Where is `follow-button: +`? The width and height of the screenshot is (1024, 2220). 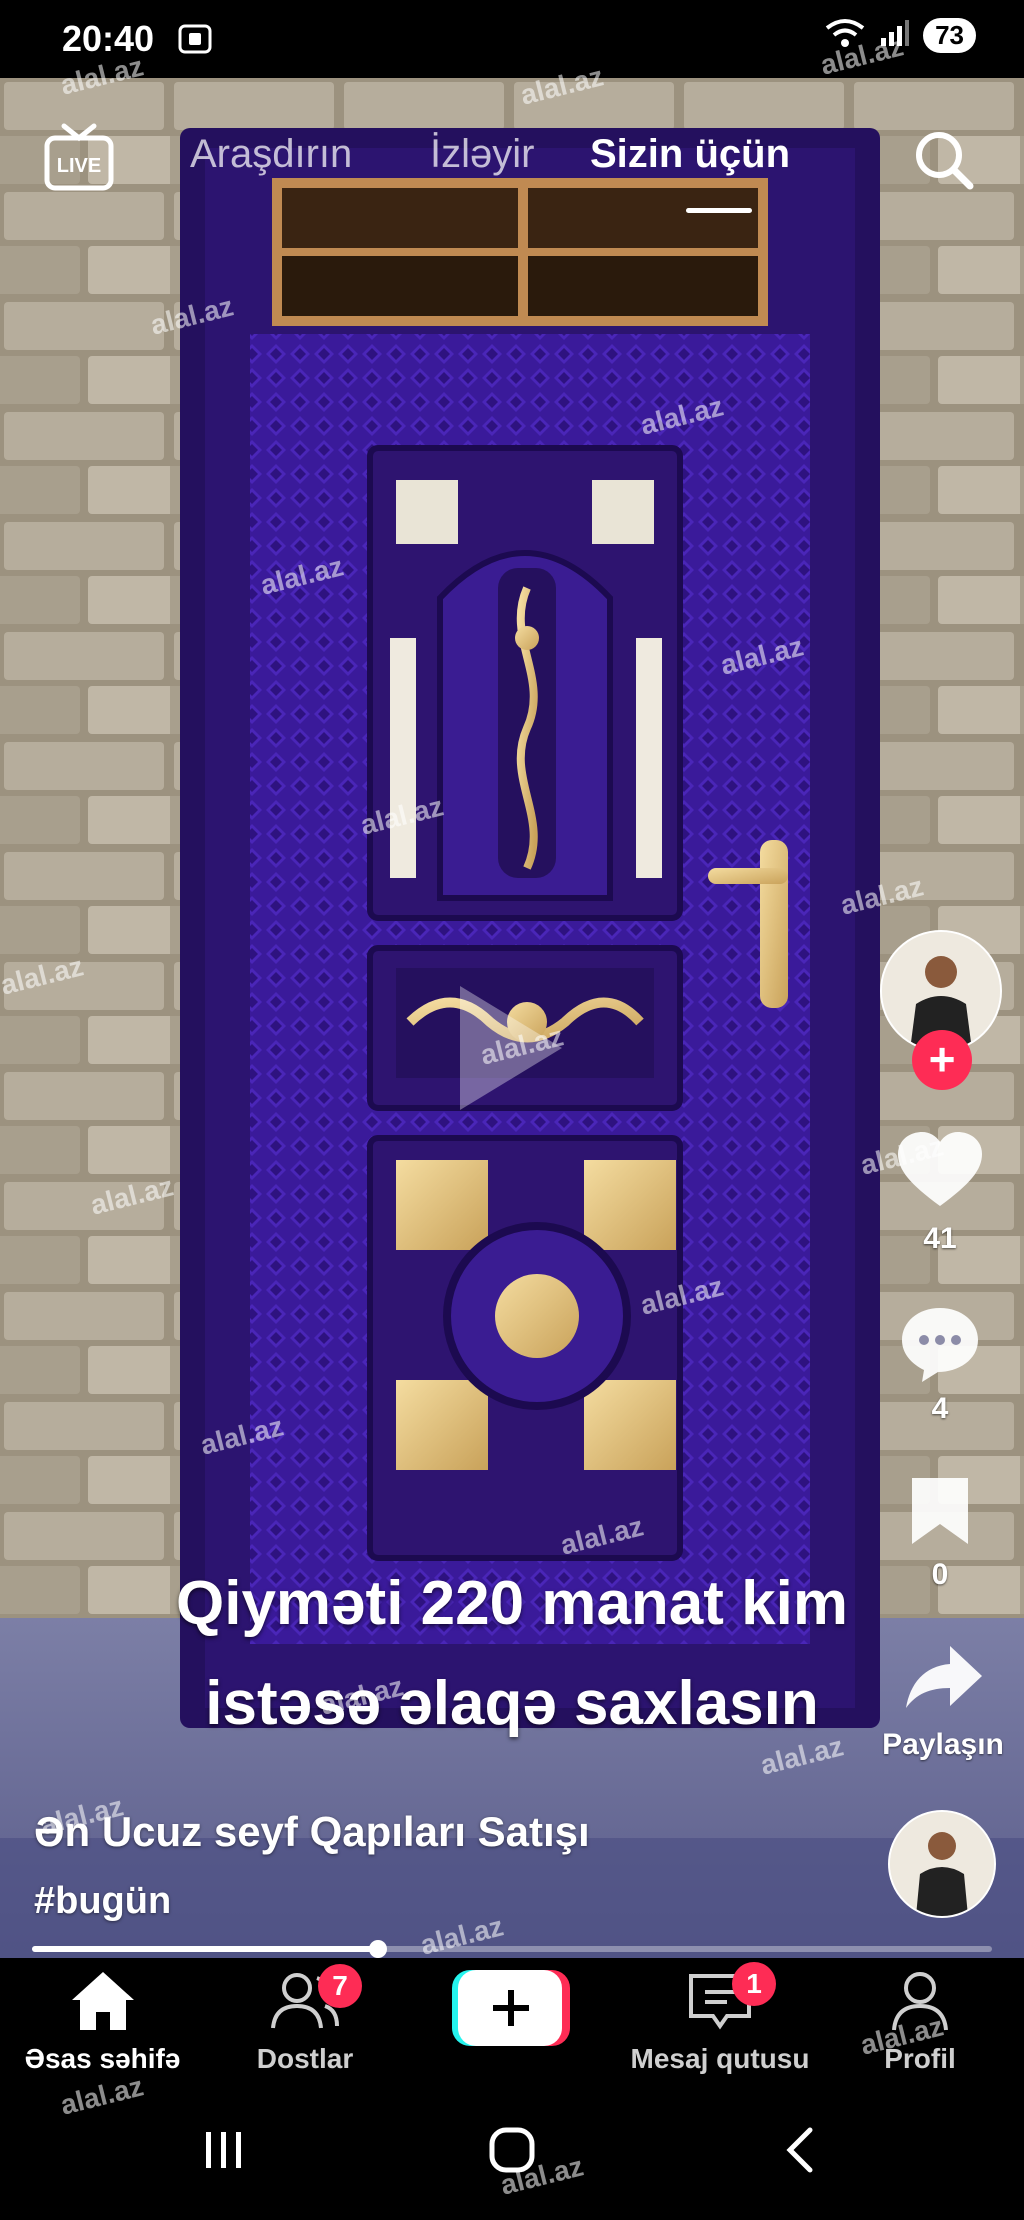 follow-button: + is located at coordinates (942, 1060).